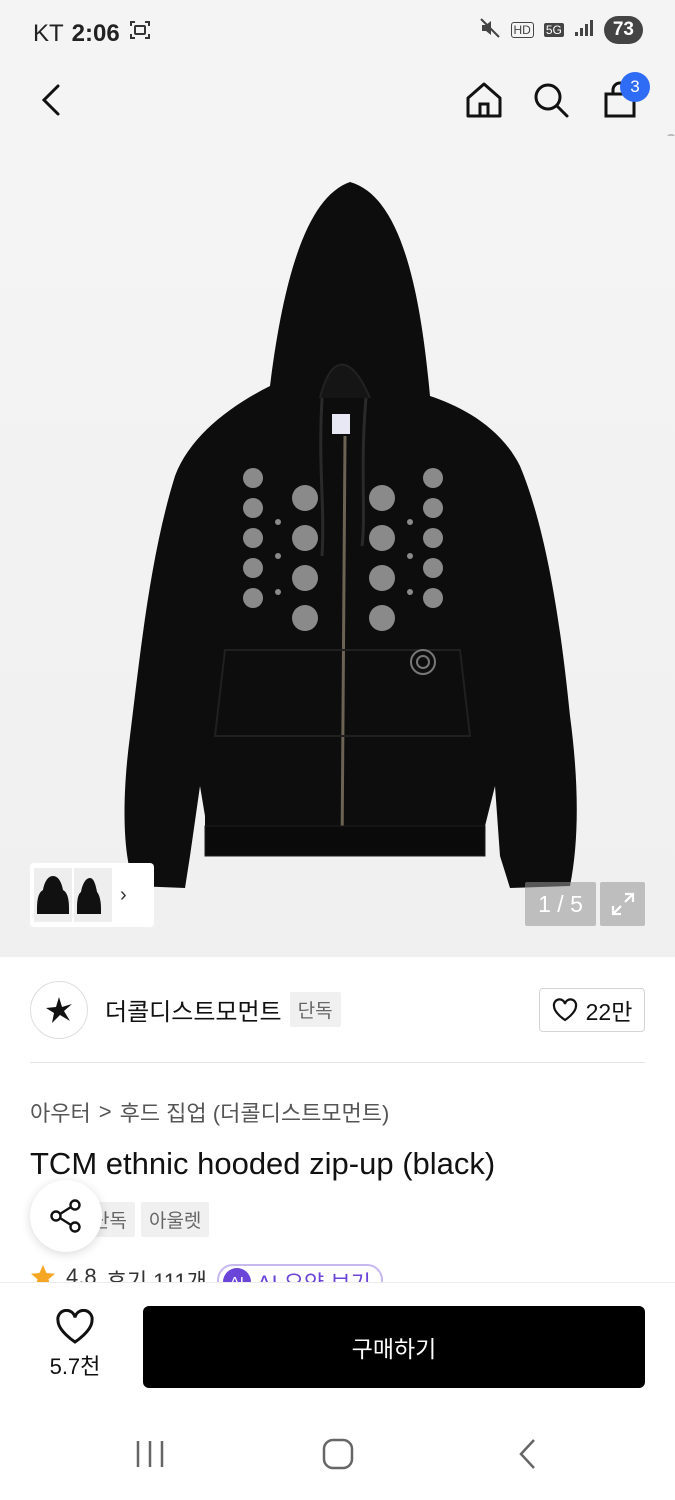  What do you see at coordinates (337, 131) in the screenshot?
I see `top-nav: 3` at bounding box center [337, 131].